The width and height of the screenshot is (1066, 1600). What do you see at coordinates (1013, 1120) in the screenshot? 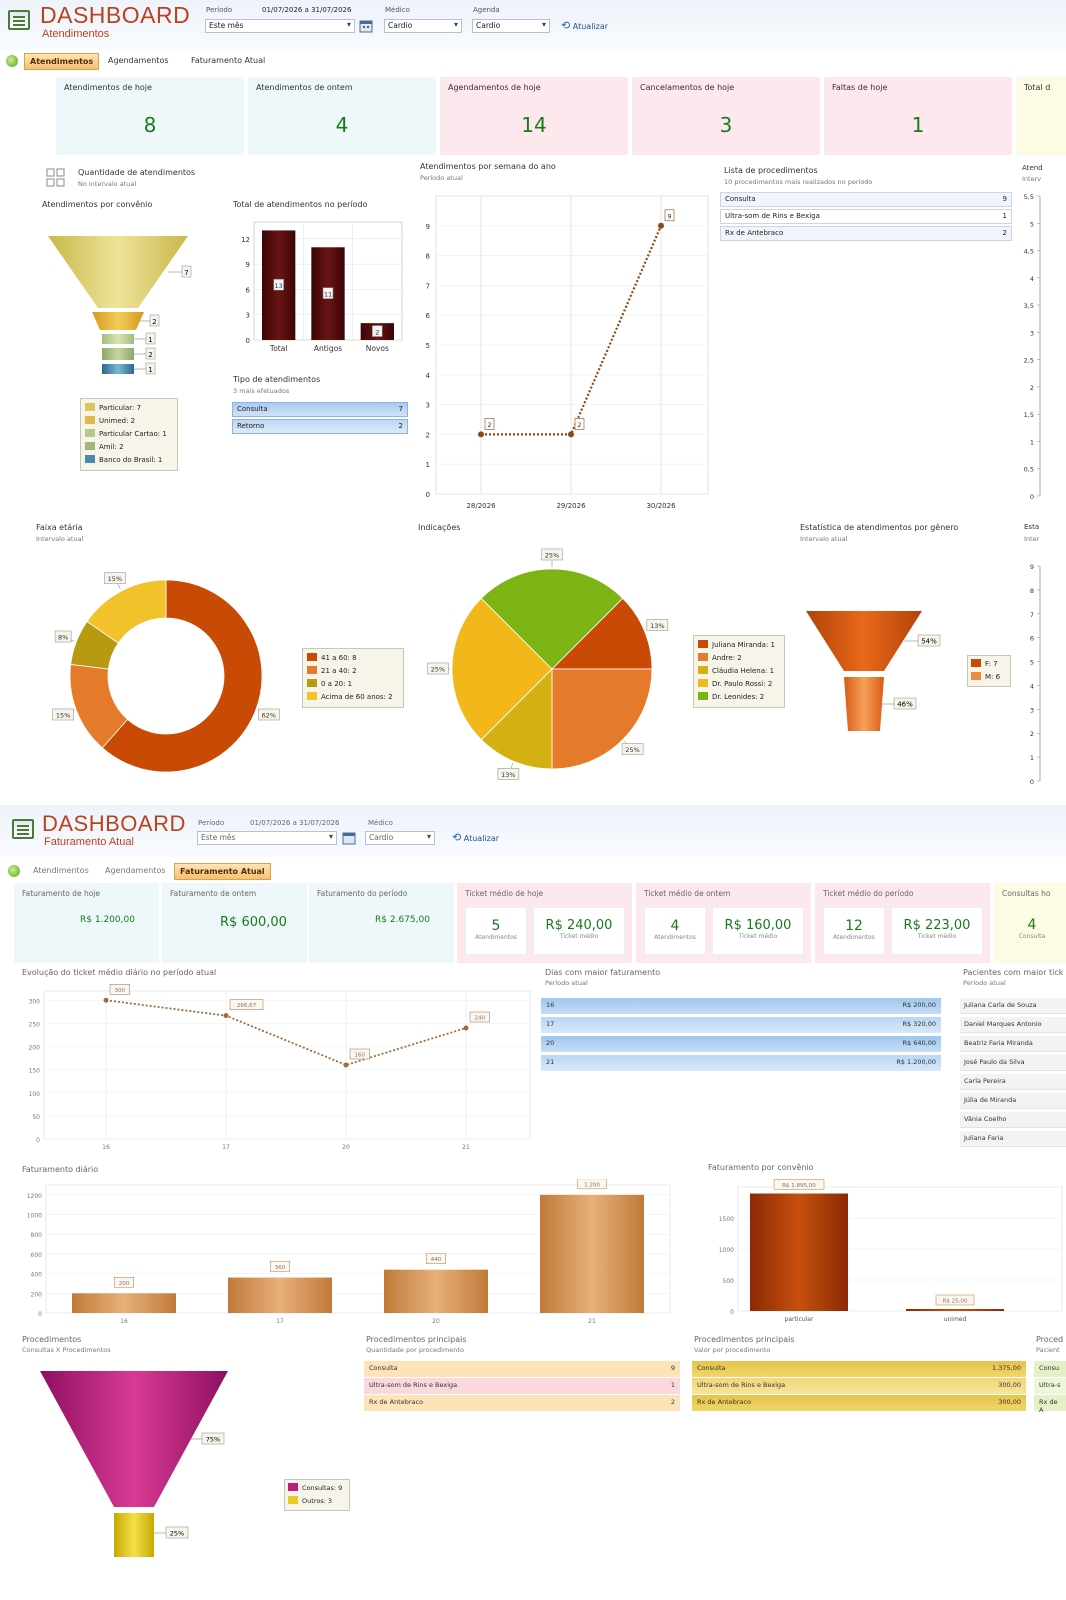
I see `list-item: Vânia Coelho` at bounding box center [1013, 1120].